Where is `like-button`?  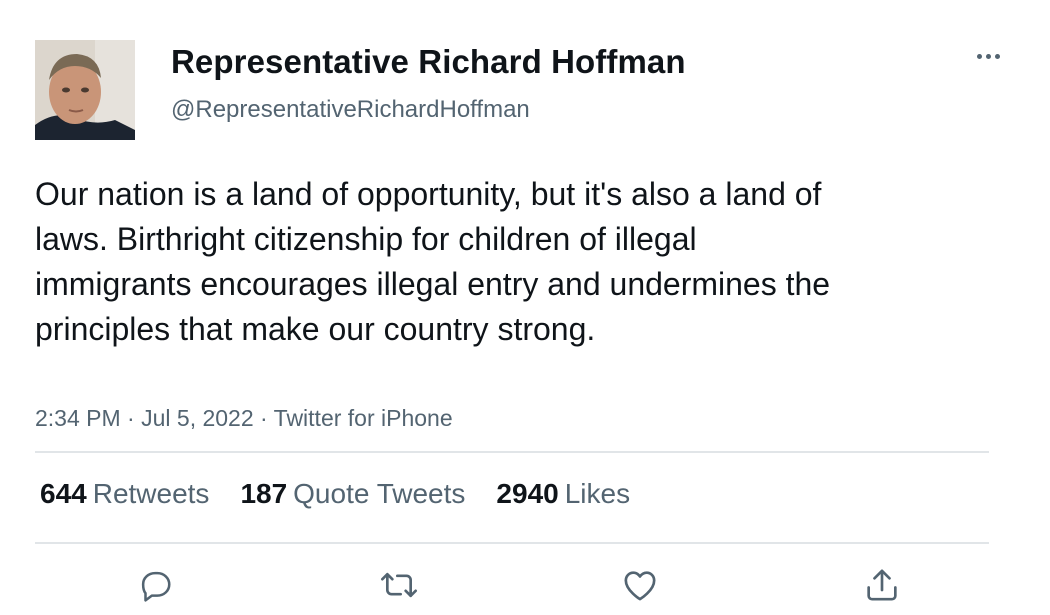
like-button is located at coordinates (640, 585).